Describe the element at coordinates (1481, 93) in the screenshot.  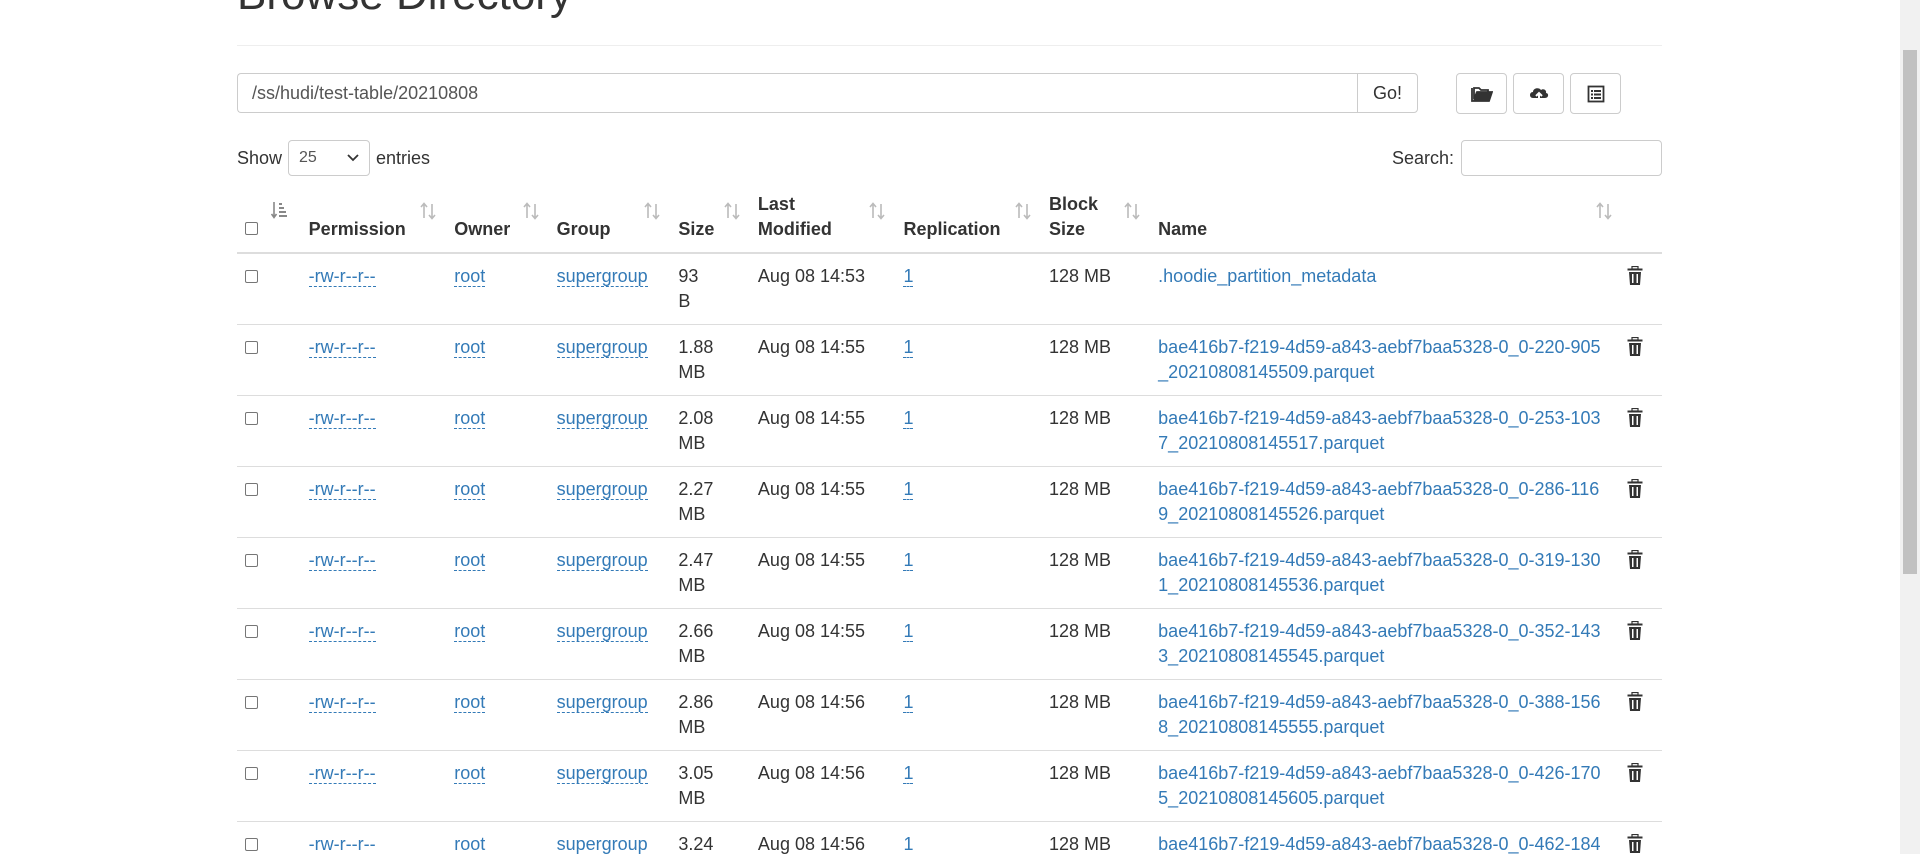
I see `create-directory-button` at that location.